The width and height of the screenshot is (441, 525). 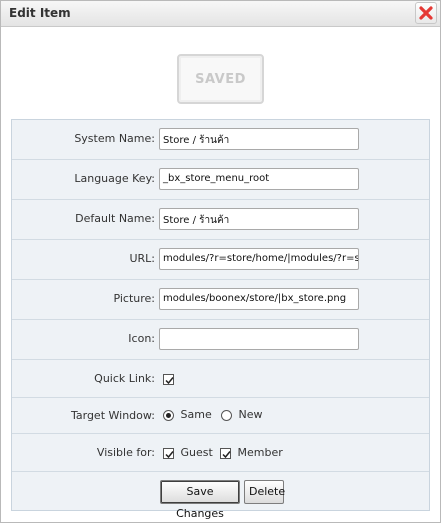 I want to click on row-system-name: System Name: Store / ร้านค้า, so click(x=220, y=140).